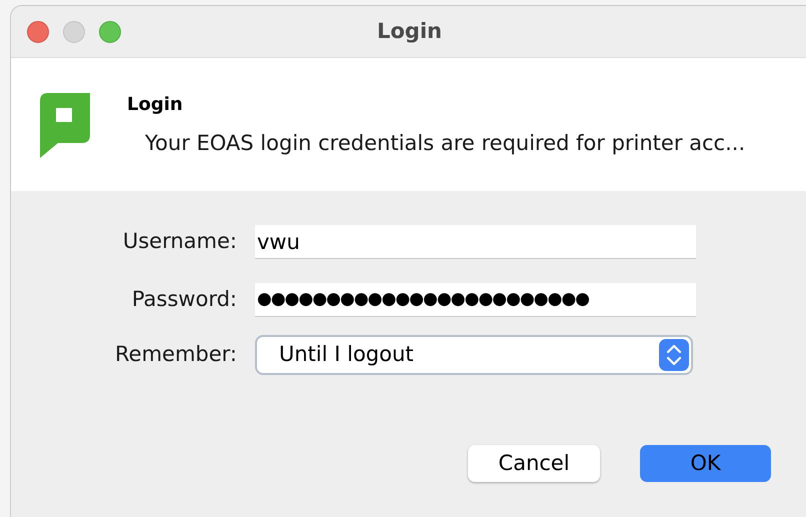 The width and height of the screenshot is (806, 517). I want to click on field-label: Username:, so click(180, 242).